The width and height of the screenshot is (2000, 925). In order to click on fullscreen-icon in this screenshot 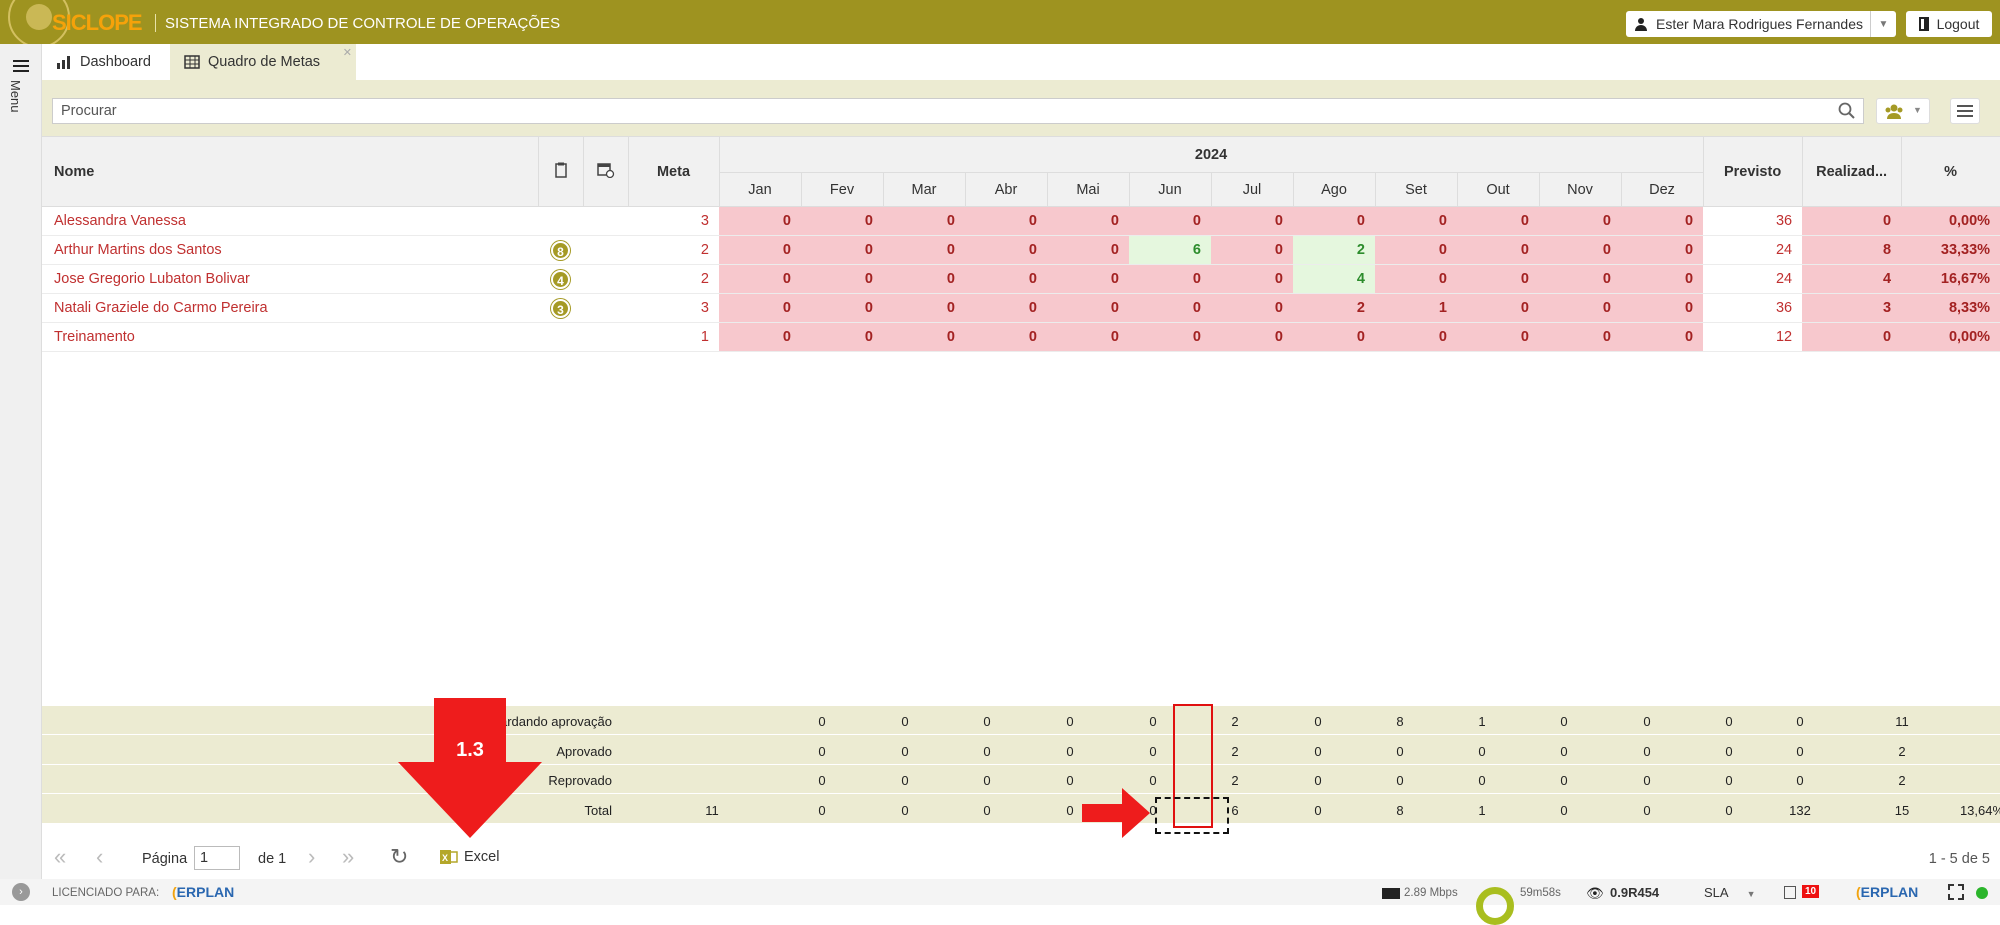, I will do `click(1956, 892)`.